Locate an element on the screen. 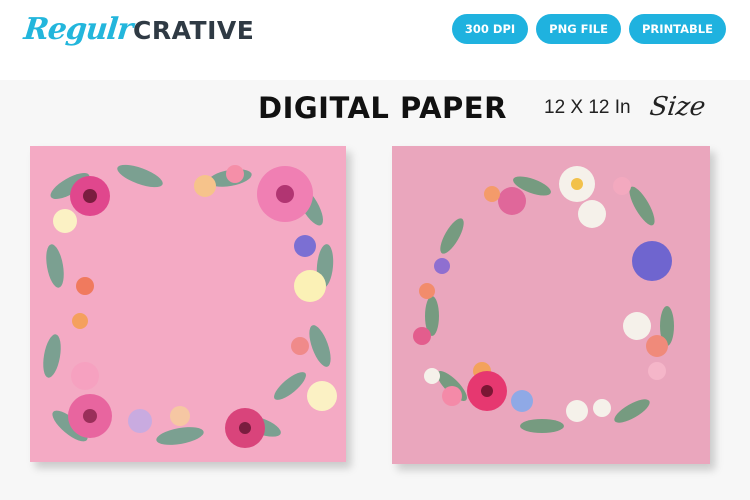  brand-logo-block: CRATIVE is located at coordinates (194, 30).